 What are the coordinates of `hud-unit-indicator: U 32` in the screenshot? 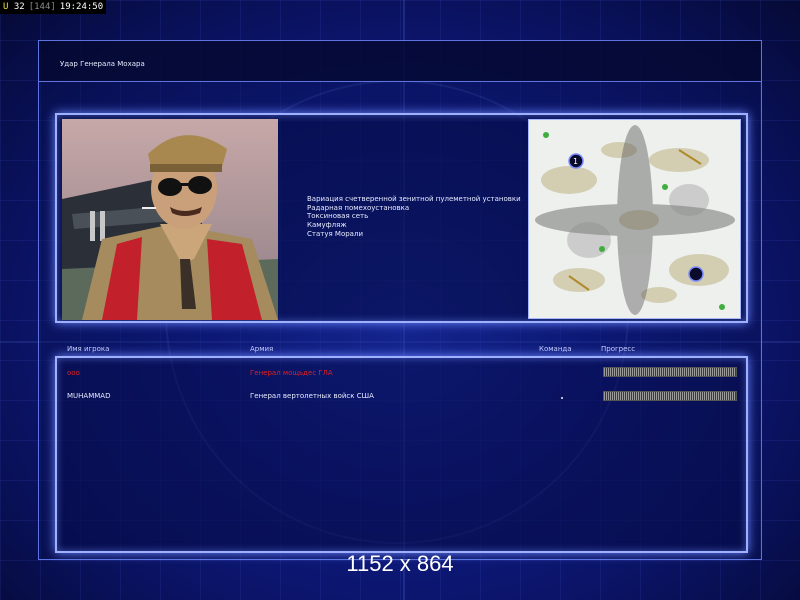 It's located at (14, 7).